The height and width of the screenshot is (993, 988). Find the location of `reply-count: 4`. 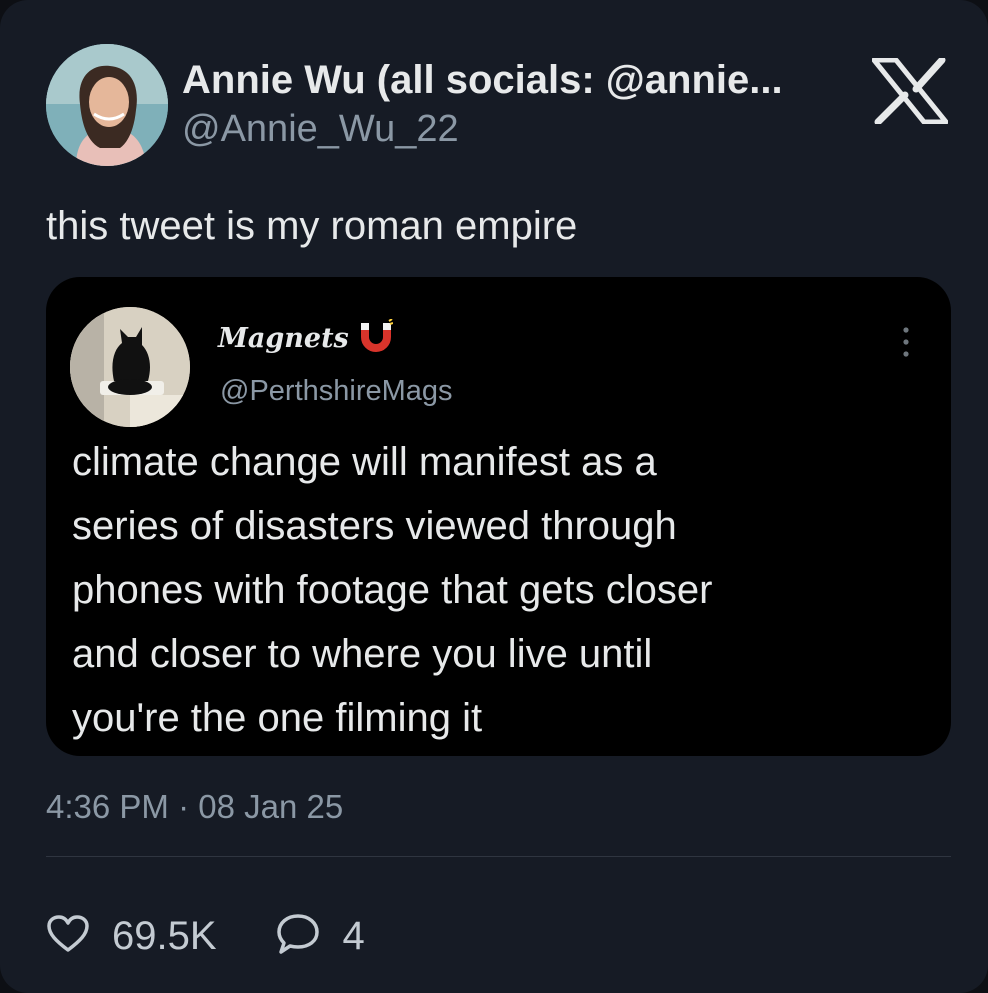

reply-count: 4 is located at coordinates (353, 935).